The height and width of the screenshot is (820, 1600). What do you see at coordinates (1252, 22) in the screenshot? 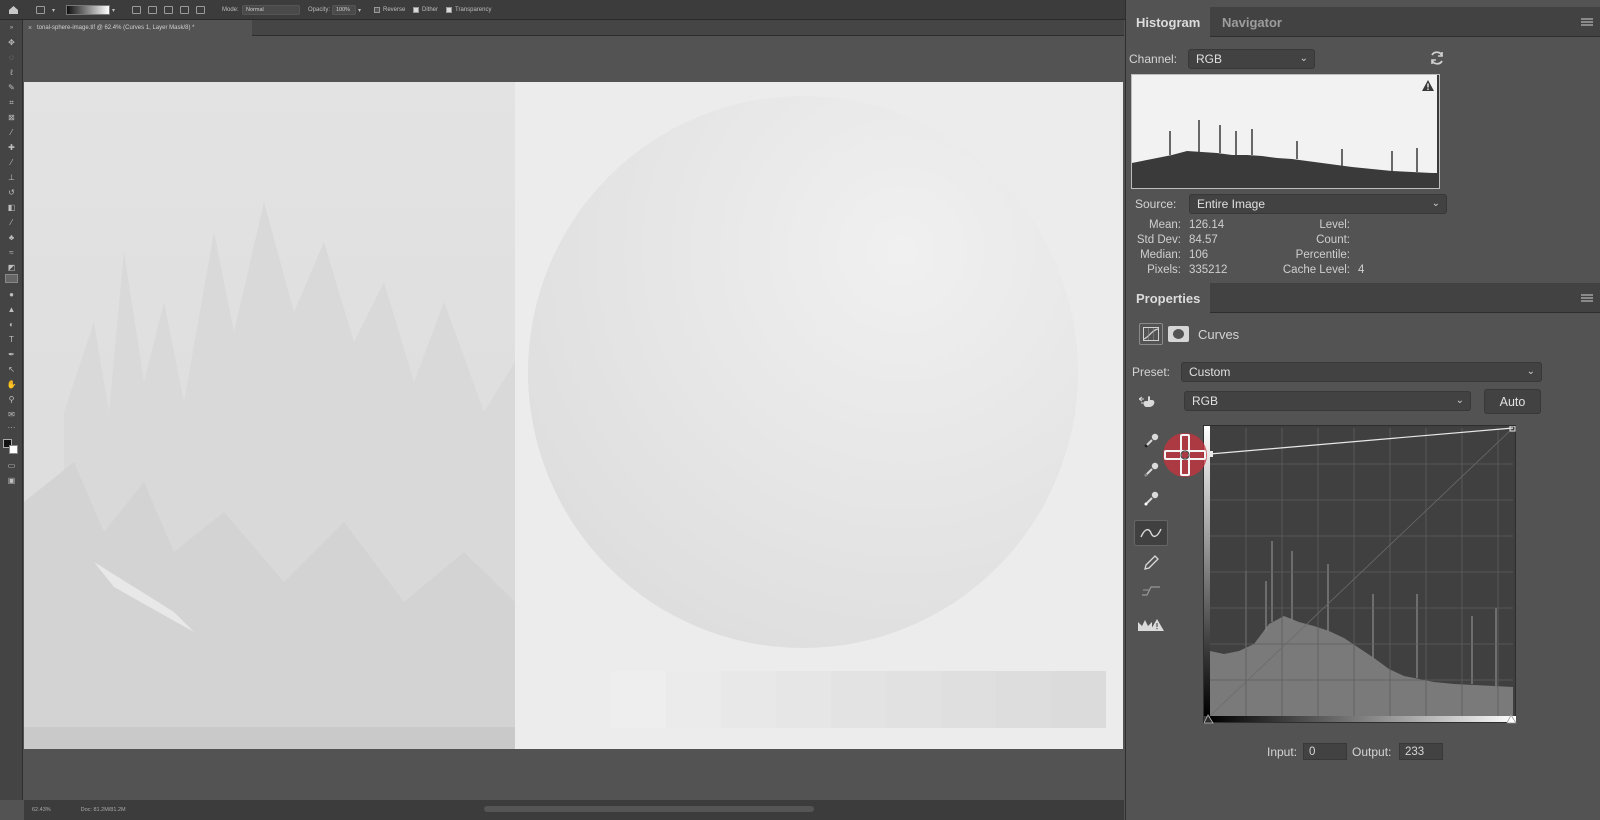
I see `tab-navigator: Navigator` at bounding box center [1252, 22].